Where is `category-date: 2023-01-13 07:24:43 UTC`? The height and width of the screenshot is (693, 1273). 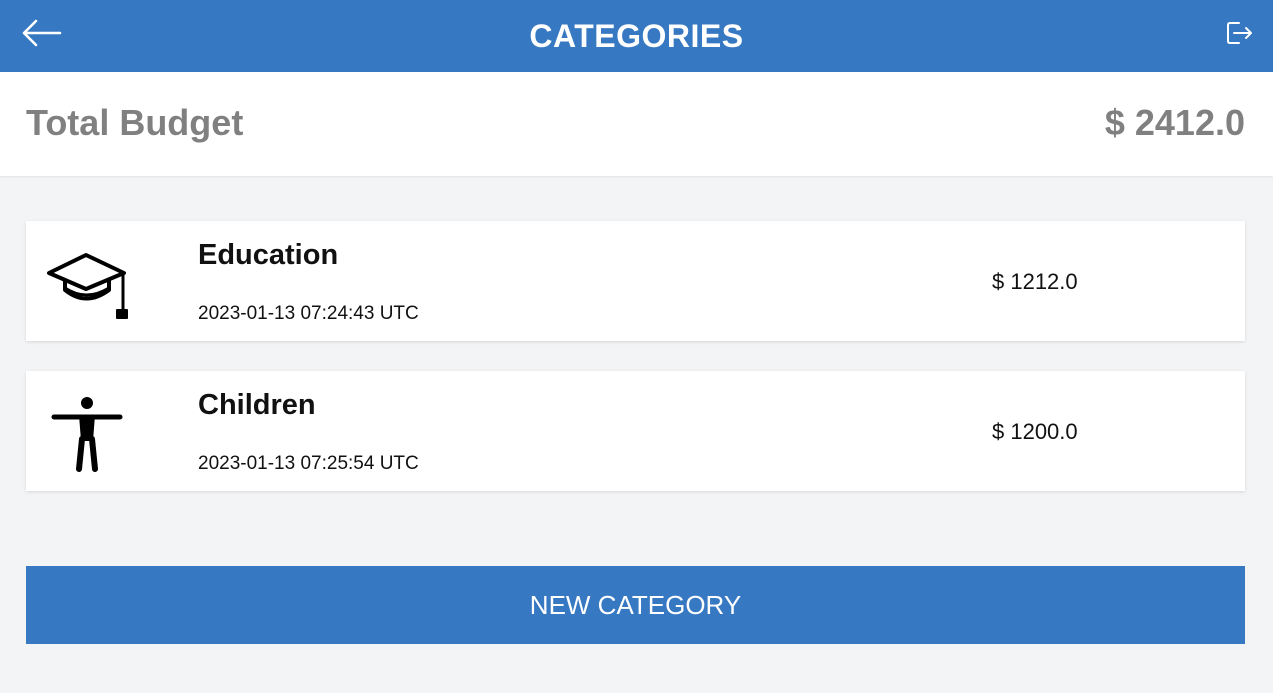 category-date: 2023-01-13 07:24:43 UTC is located at coordinates (308, 313).